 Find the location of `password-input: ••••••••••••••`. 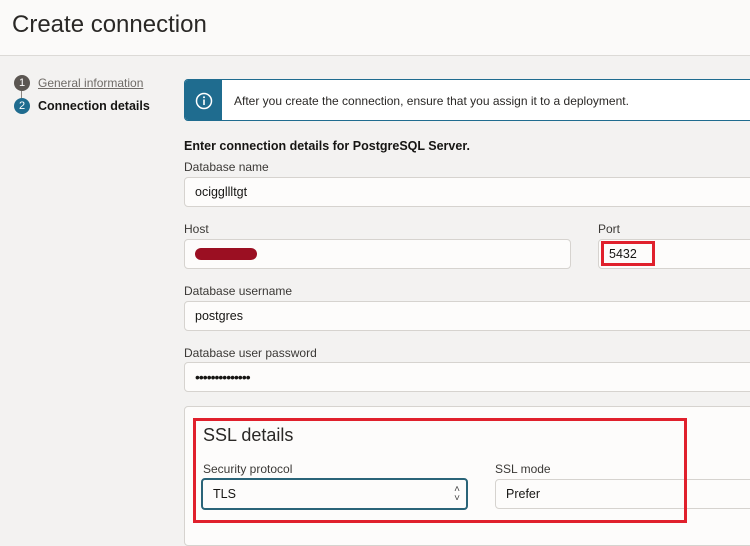

password-input: •••••••••••••• is located at coordinates (467, 377).